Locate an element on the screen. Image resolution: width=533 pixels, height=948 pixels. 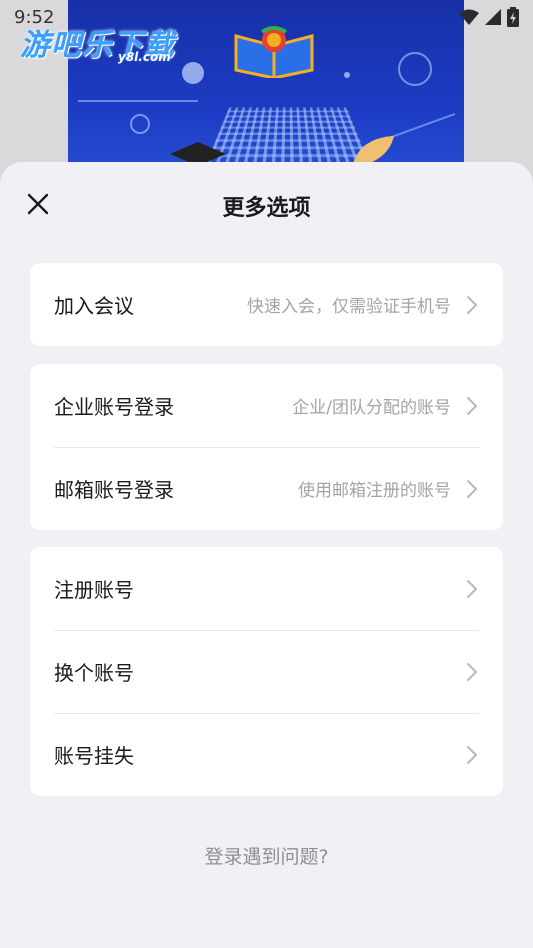
row-hint: 使用邮箱注册的账号 is located at coordinates (374, 491).